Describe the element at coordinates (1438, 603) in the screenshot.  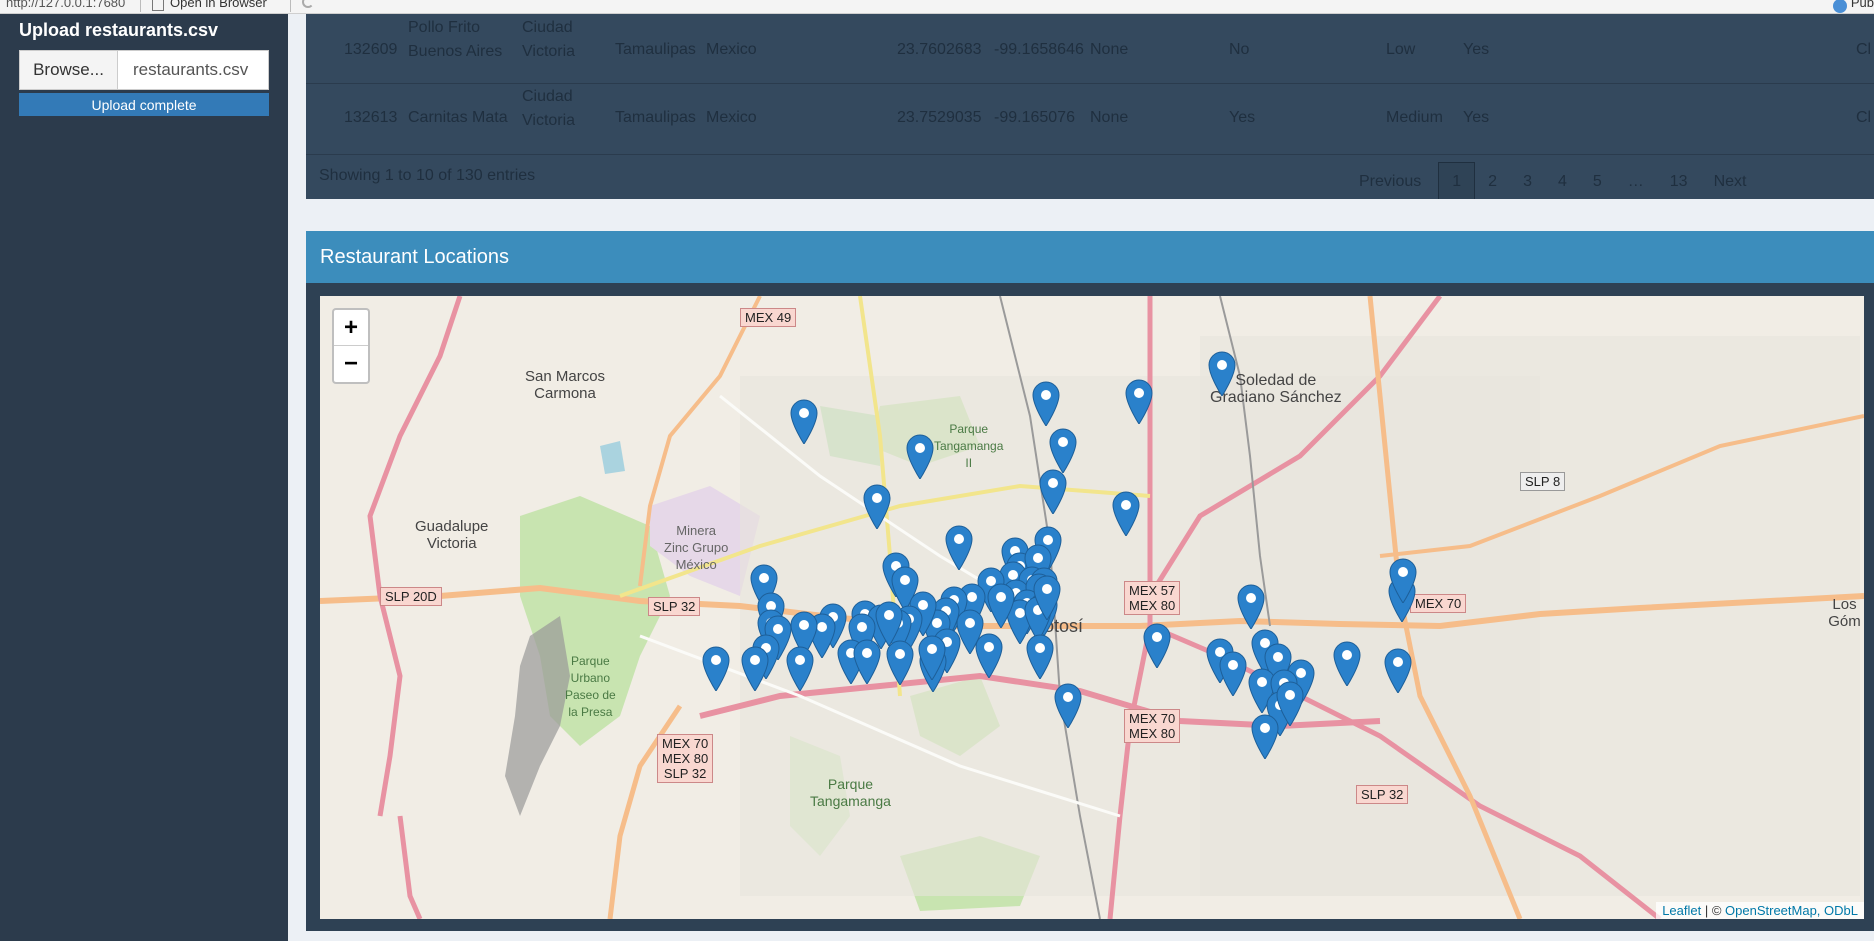
I see `road-shield: MEX 70` at that location.